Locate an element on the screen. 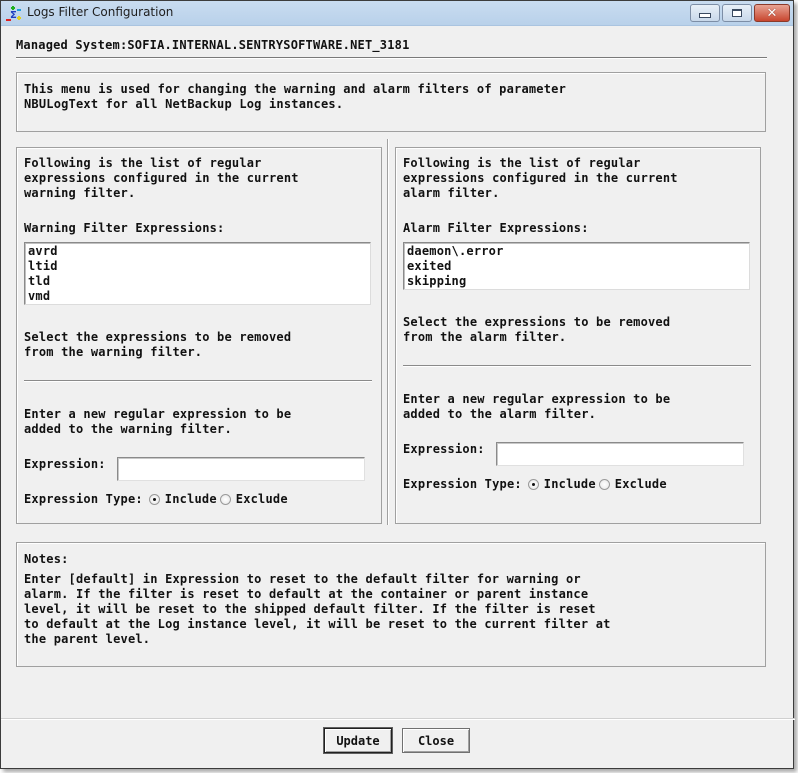 This screenshot has height=773, width=798. list-item: exited is located at coordinates (578, 266).